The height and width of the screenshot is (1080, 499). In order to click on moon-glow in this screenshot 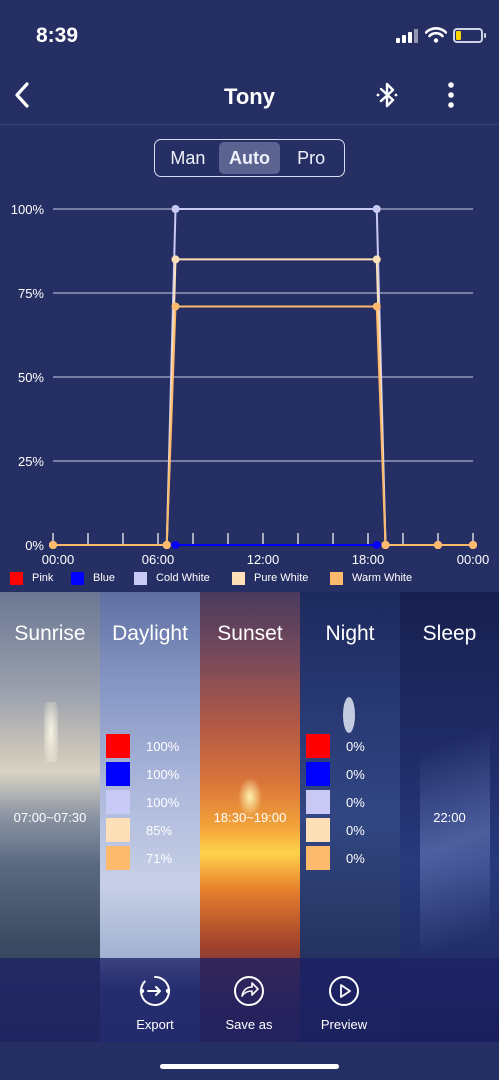, I will do `click(349, 715)`.